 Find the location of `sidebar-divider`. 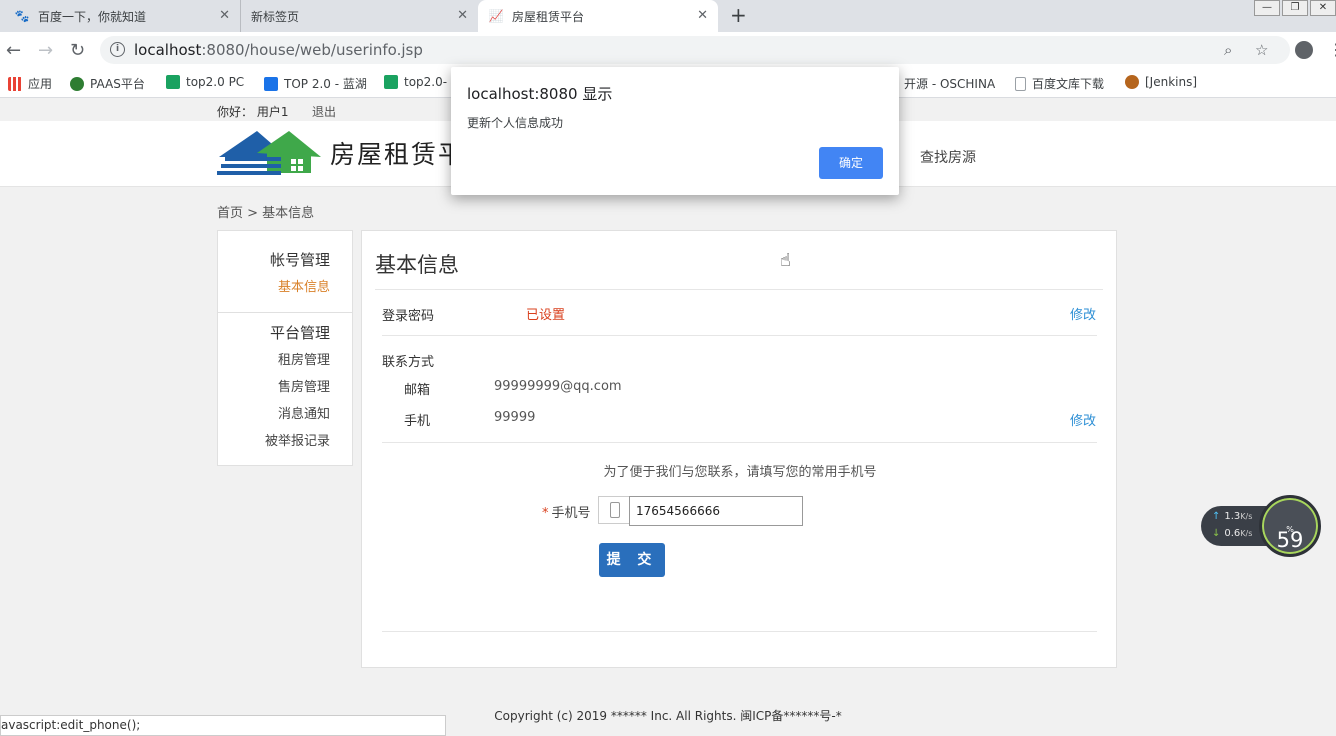

sidebar-divider is located at coordinates (285, 312).